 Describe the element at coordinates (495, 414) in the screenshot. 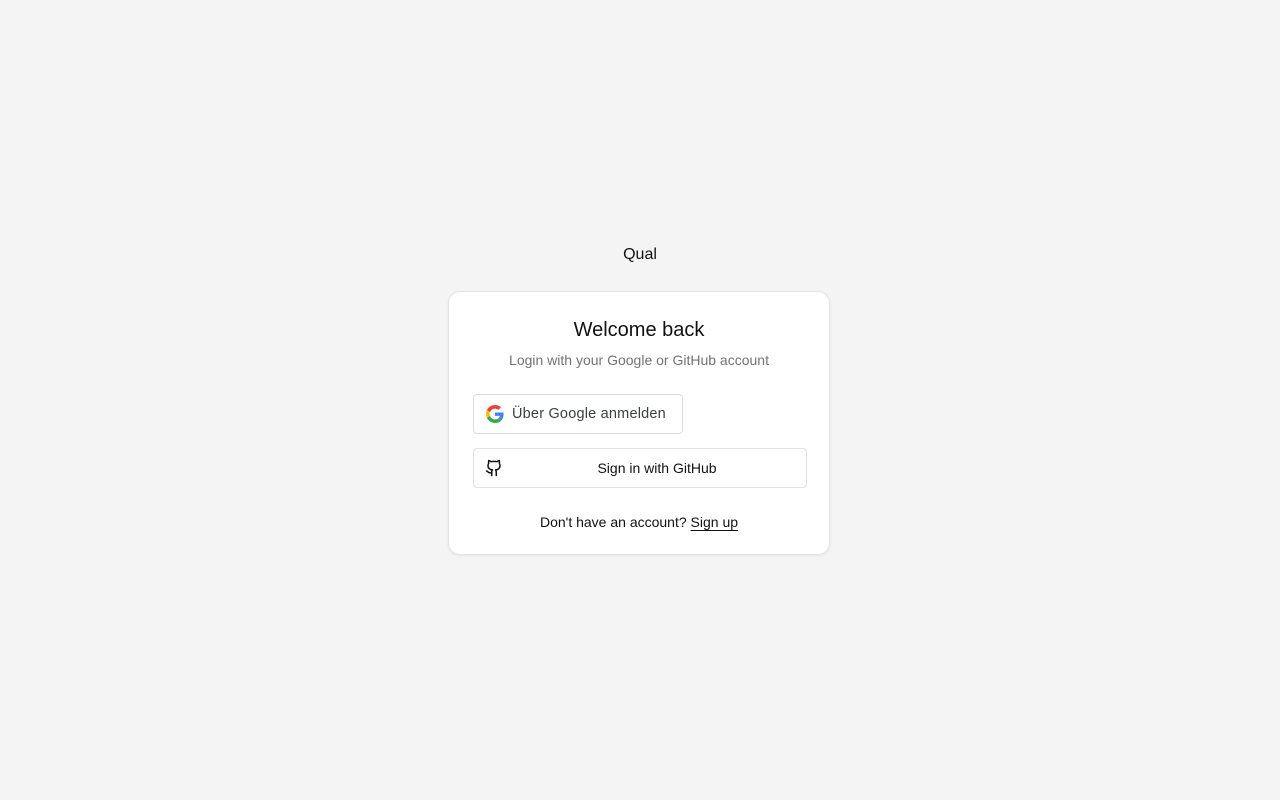

I see `google-logo-icon` at that location.